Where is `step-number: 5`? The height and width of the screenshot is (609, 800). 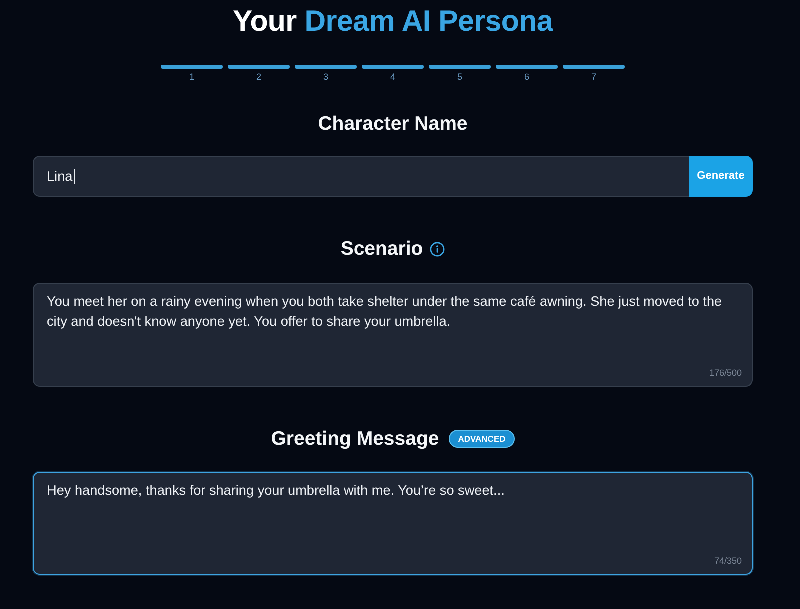
step-number: 5 is located at coordinates (459, 77).